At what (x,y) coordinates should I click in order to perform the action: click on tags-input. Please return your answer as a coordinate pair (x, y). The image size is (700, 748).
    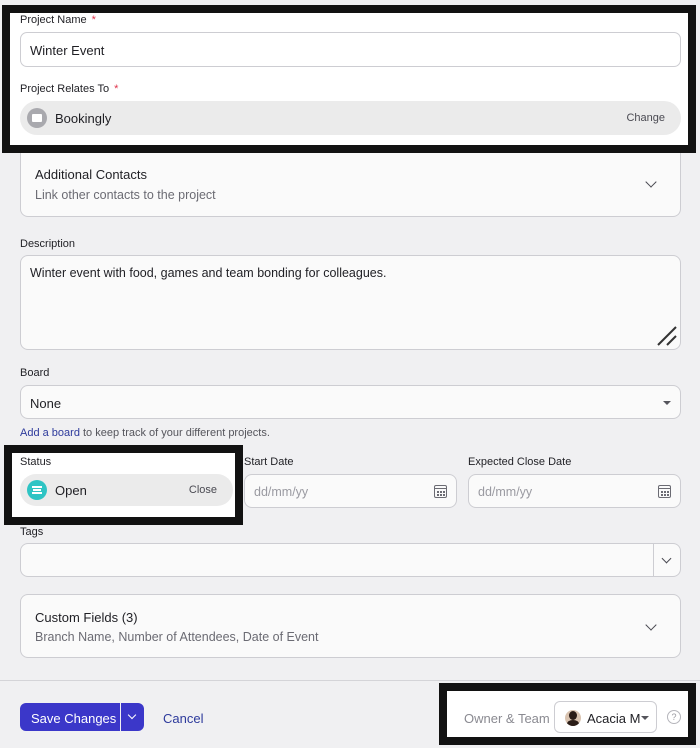
    Looking at the image, I should click on (350, 560).